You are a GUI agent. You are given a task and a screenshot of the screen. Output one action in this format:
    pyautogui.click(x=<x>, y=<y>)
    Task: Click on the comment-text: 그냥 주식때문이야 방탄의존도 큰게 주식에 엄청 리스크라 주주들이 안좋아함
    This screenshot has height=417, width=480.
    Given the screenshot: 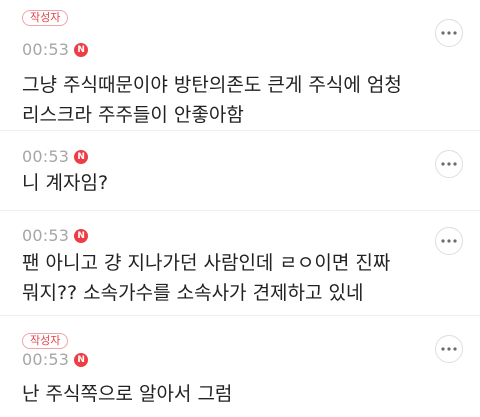 What is the action you would take?
    pyautogui.click(x=212, y=100)
    